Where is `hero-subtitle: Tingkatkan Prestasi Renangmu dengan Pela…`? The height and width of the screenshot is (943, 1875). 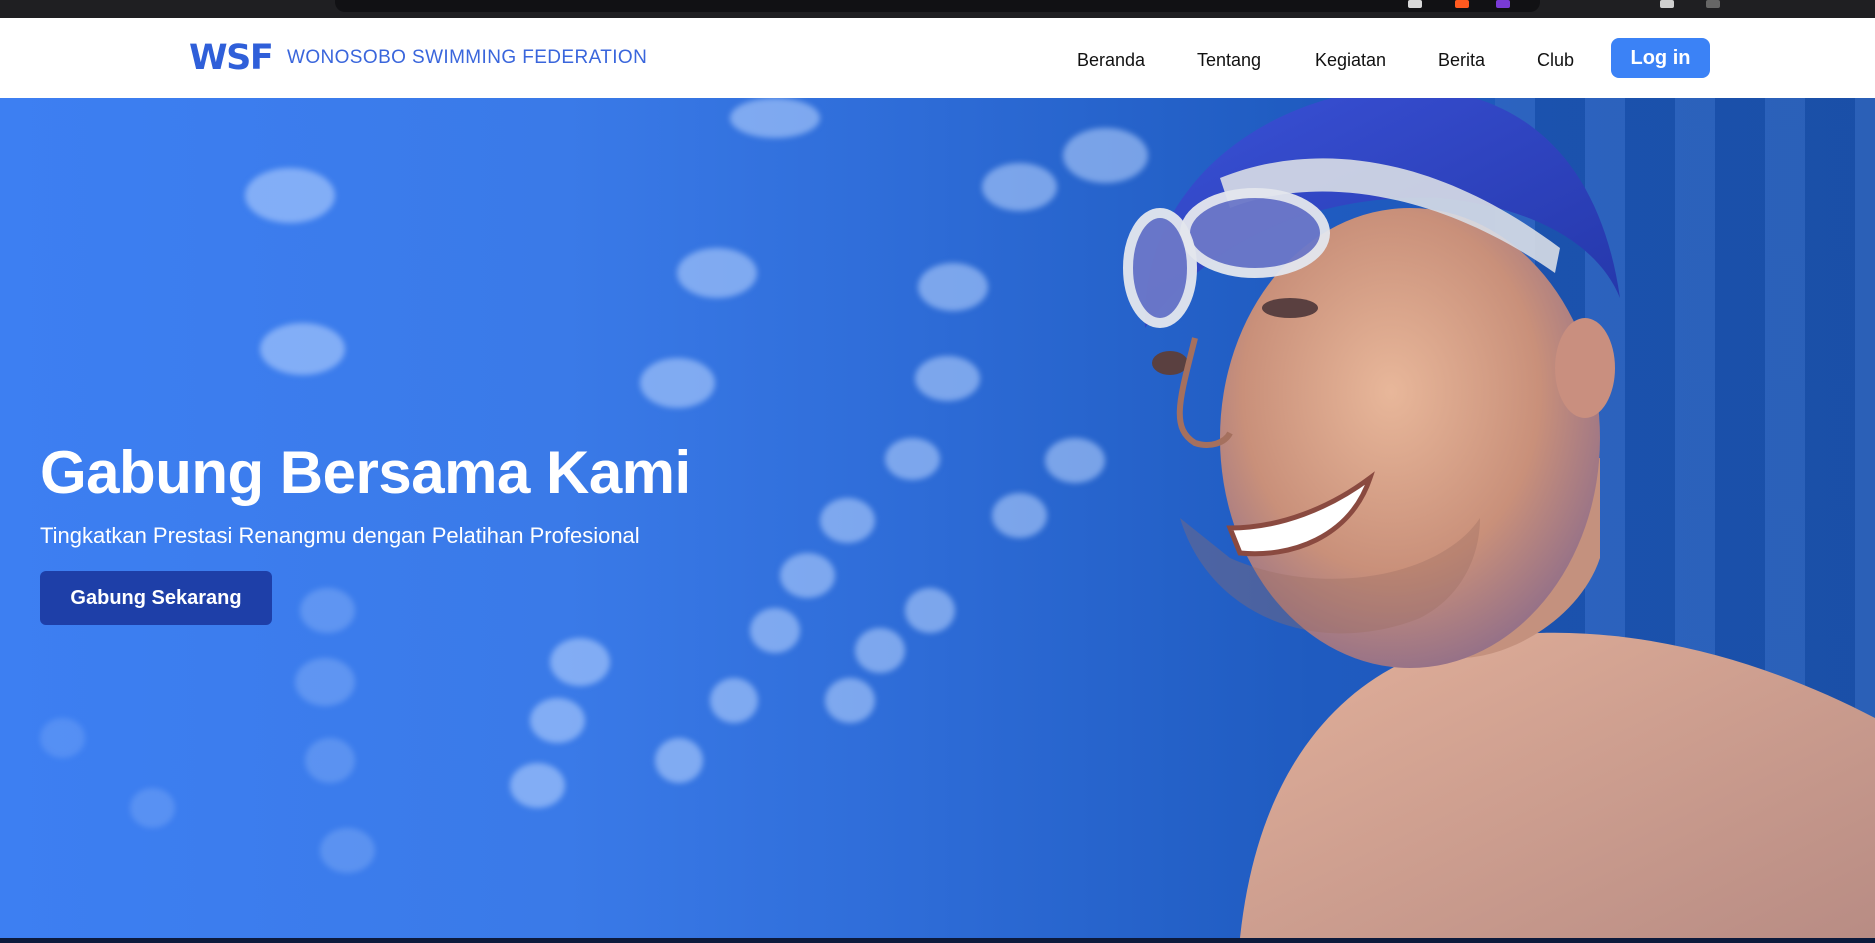
hero-subtitle: Tingkatkan Prestasi Renangmu dengan Pela… is located at coordinates (340, 535).